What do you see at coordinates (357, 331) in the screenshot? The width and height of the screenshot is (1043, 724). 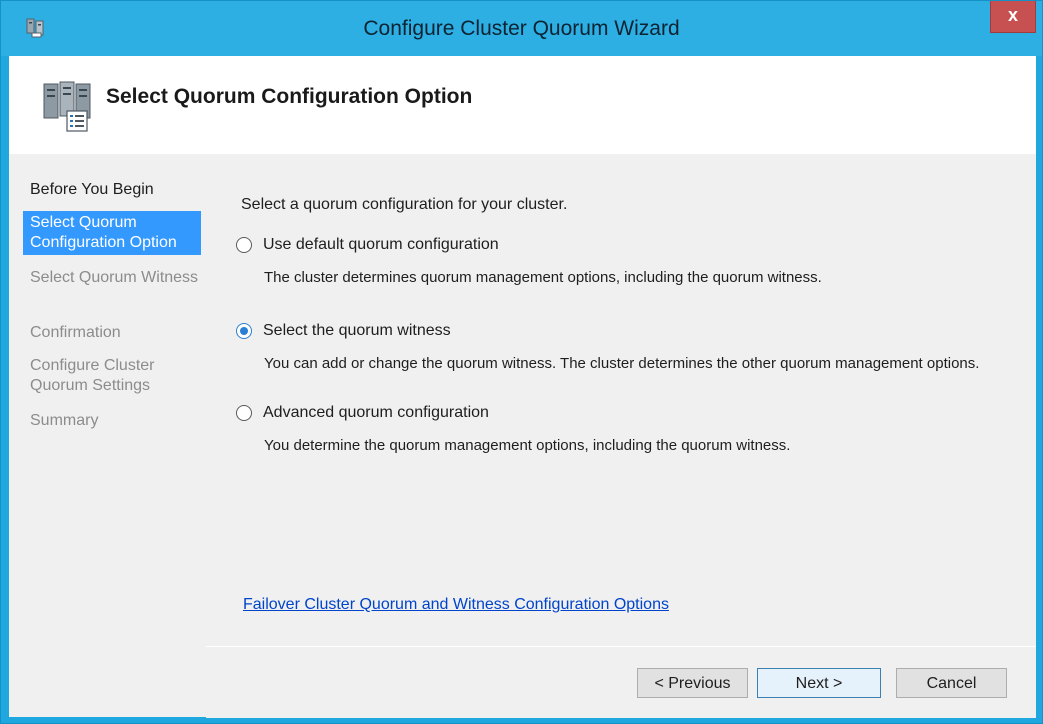 I see `option-select-quorum-witness-label: Select the quorum witness` at bounding box center [357, 331].